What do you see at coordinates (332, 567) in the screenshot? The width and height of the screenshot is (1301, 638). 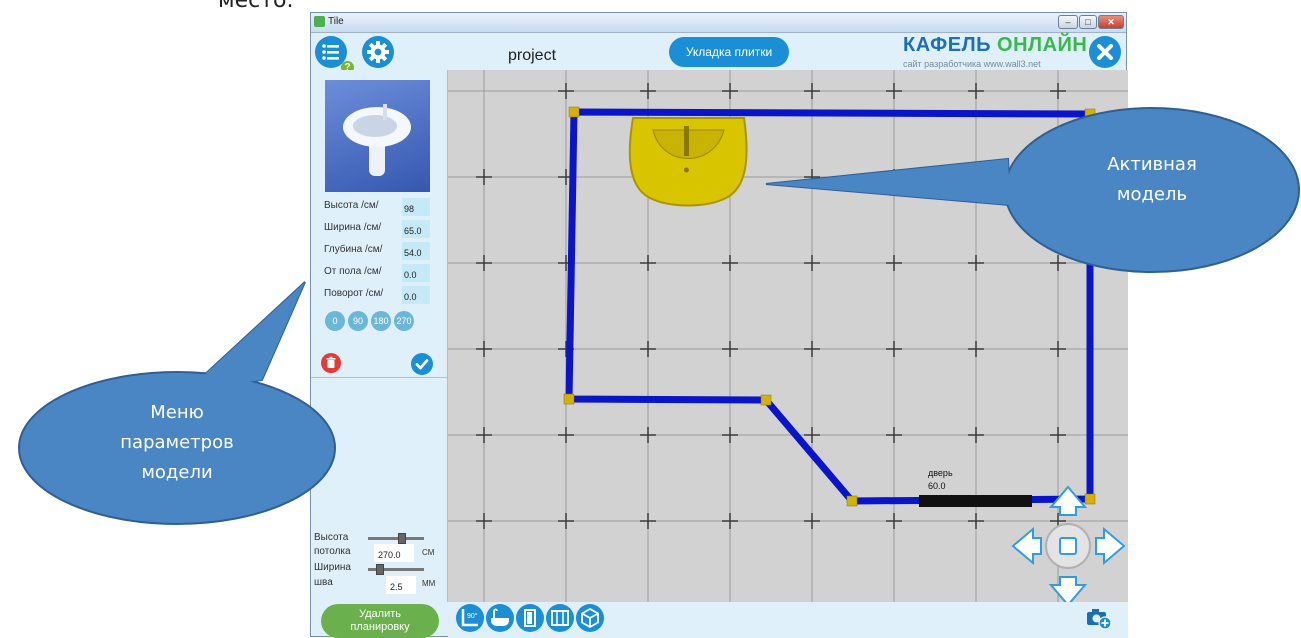 I see `seam-width-label-1: Ширина` at bounding box center [332, 567].